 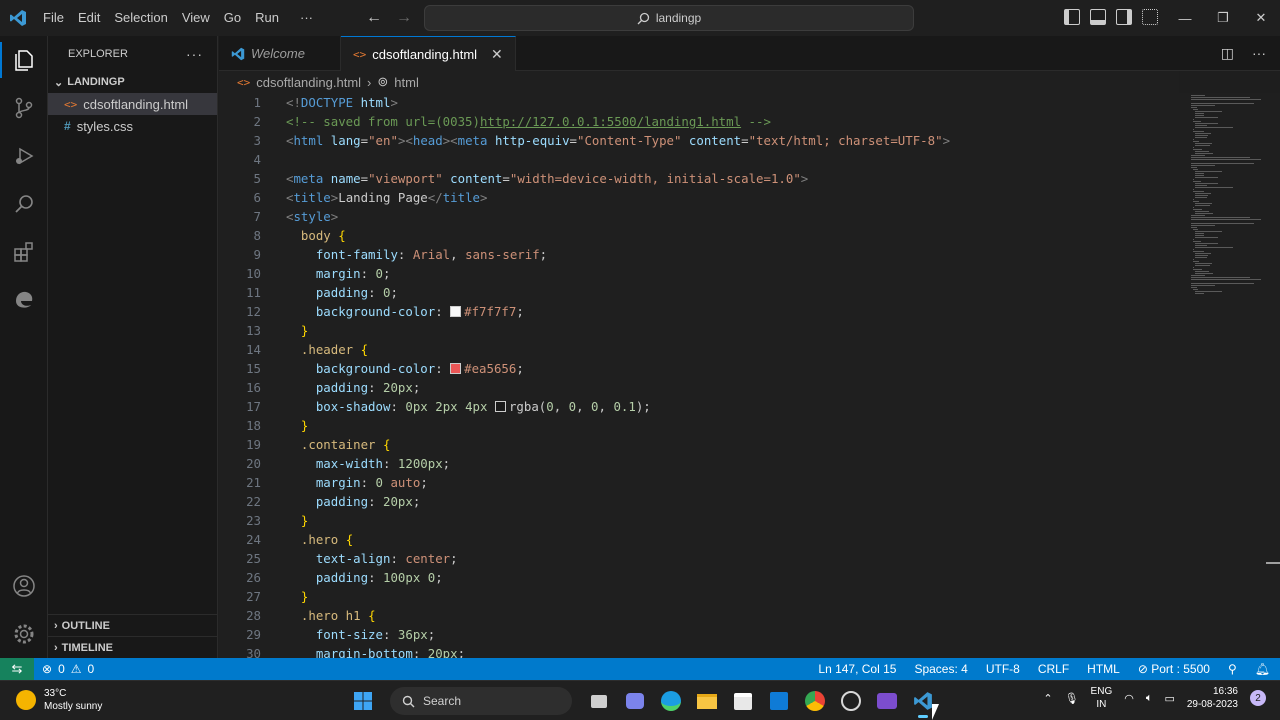 What do you see at coordinates (1072, 17) in the screenshot?
I see `toggle-sidebar-icon` at bounding box center [1072, 17].